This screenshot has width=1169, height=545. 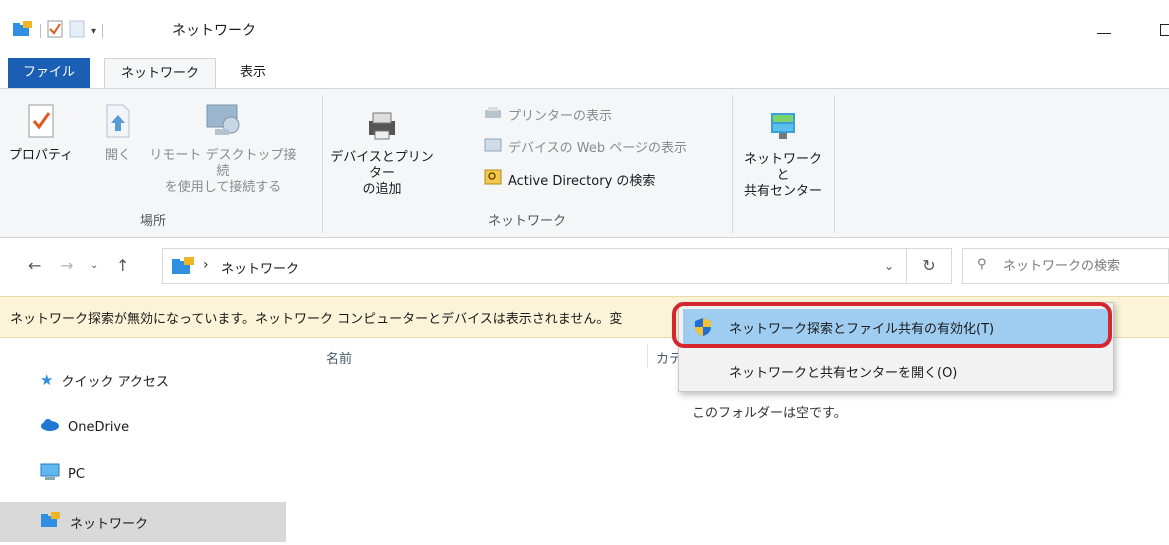 I want to click on sidebar-item-network: ネットワーク, so click(x=143, y=522).